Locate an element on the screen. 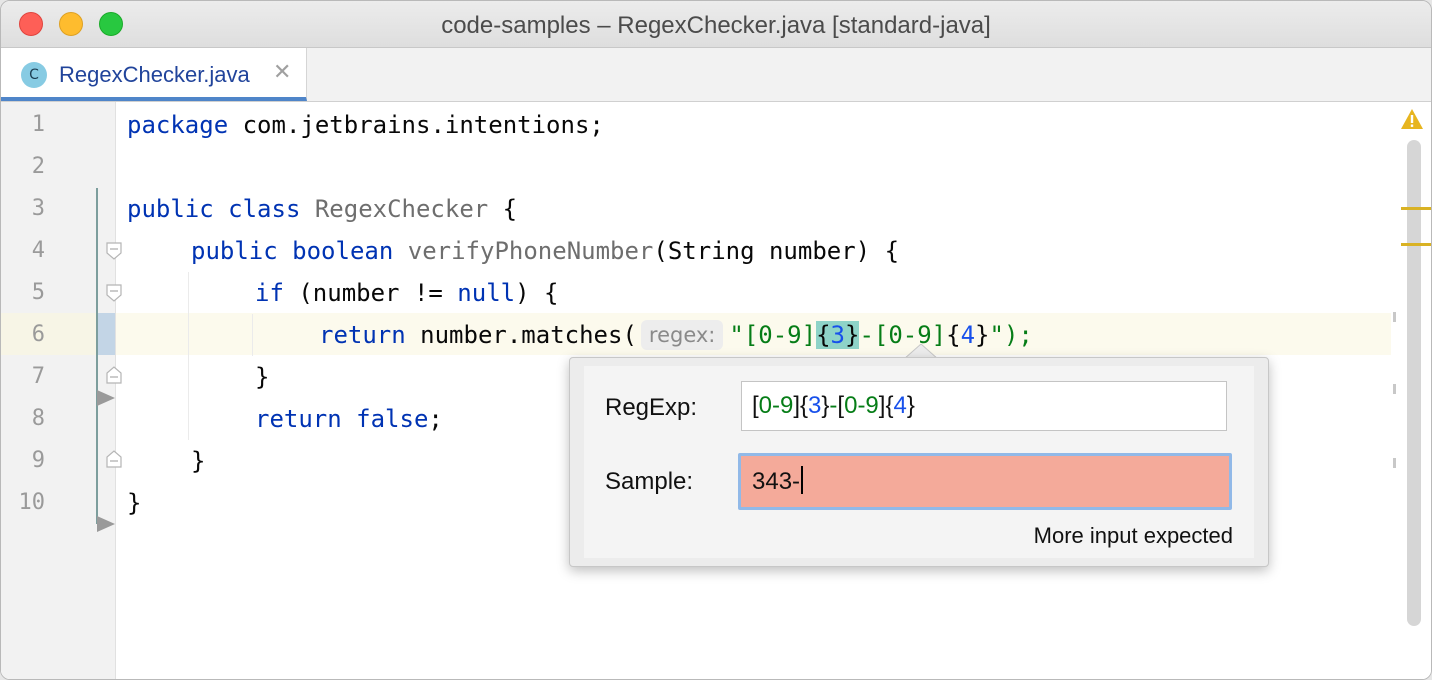  sample-label: Sample: is located at coordinates (649, 481).